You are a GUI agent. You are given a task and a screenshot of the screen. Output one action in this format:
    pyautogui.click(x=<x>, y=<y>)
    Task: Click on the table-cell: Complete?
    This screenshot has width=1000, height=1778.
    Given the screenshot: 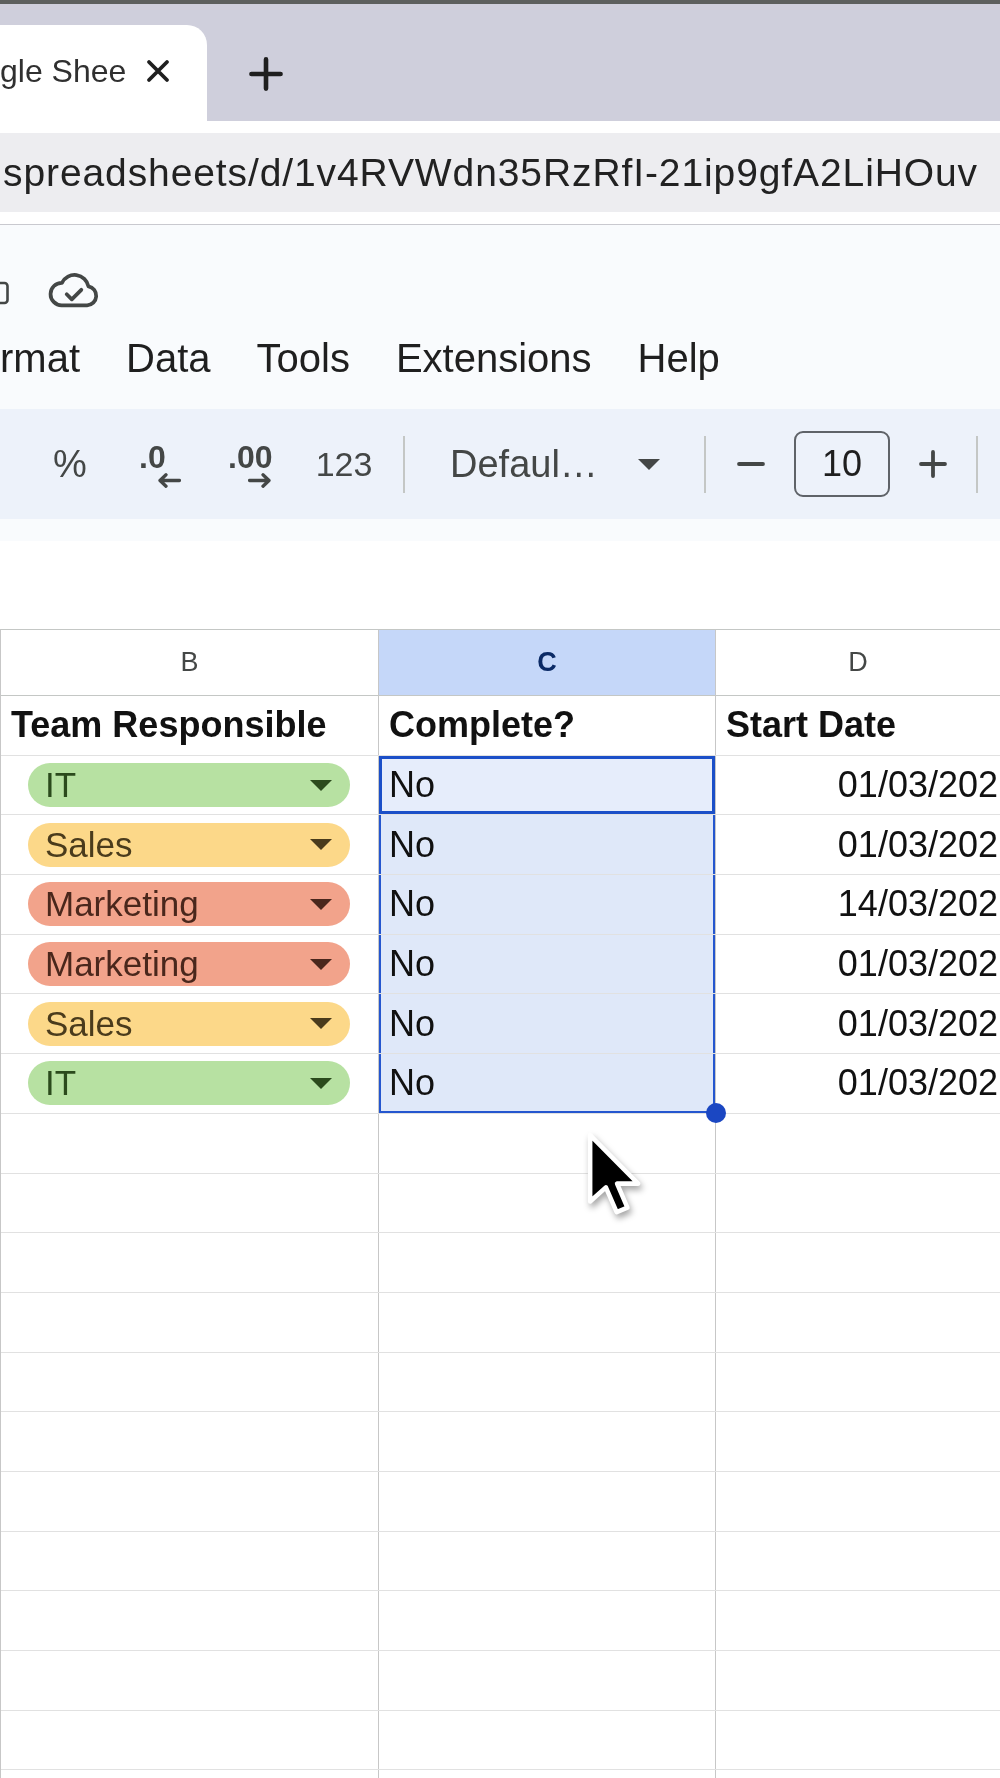 What is the action you would take?
    pyautogui.click(x=547, y=725)
    